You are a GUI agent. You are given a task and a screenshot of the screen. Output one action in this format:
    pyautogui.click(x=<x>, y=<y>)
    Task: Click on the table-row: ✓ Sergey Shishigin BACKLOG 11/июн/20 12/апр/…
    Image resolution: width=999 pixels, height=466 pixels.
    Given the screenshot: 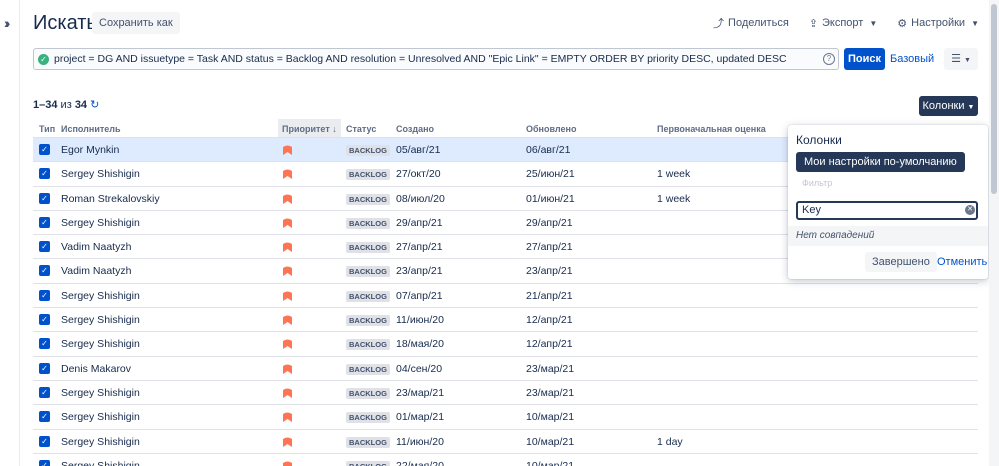 What is the action you would take?
    pyautogui.click(x=505, y=320)
    